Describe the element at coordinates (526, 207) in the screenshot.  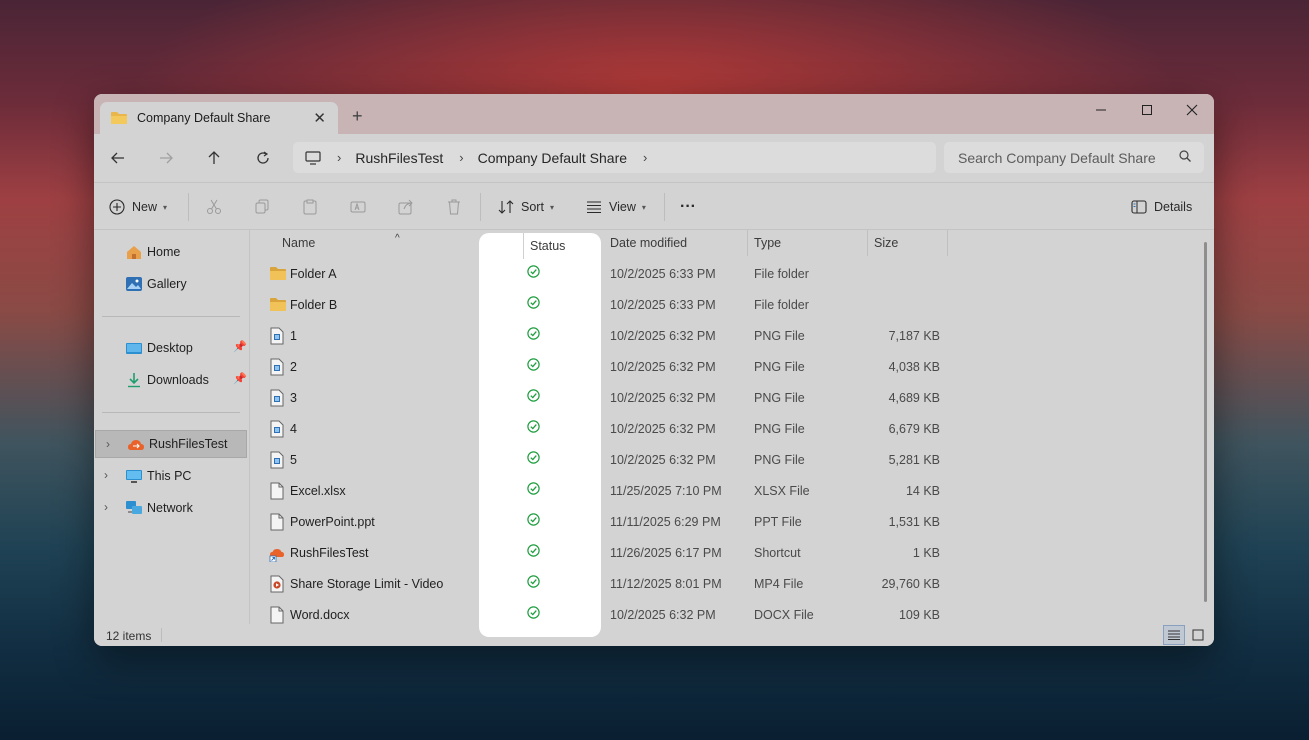
I see `sort-button: Sort ▾` at that location.